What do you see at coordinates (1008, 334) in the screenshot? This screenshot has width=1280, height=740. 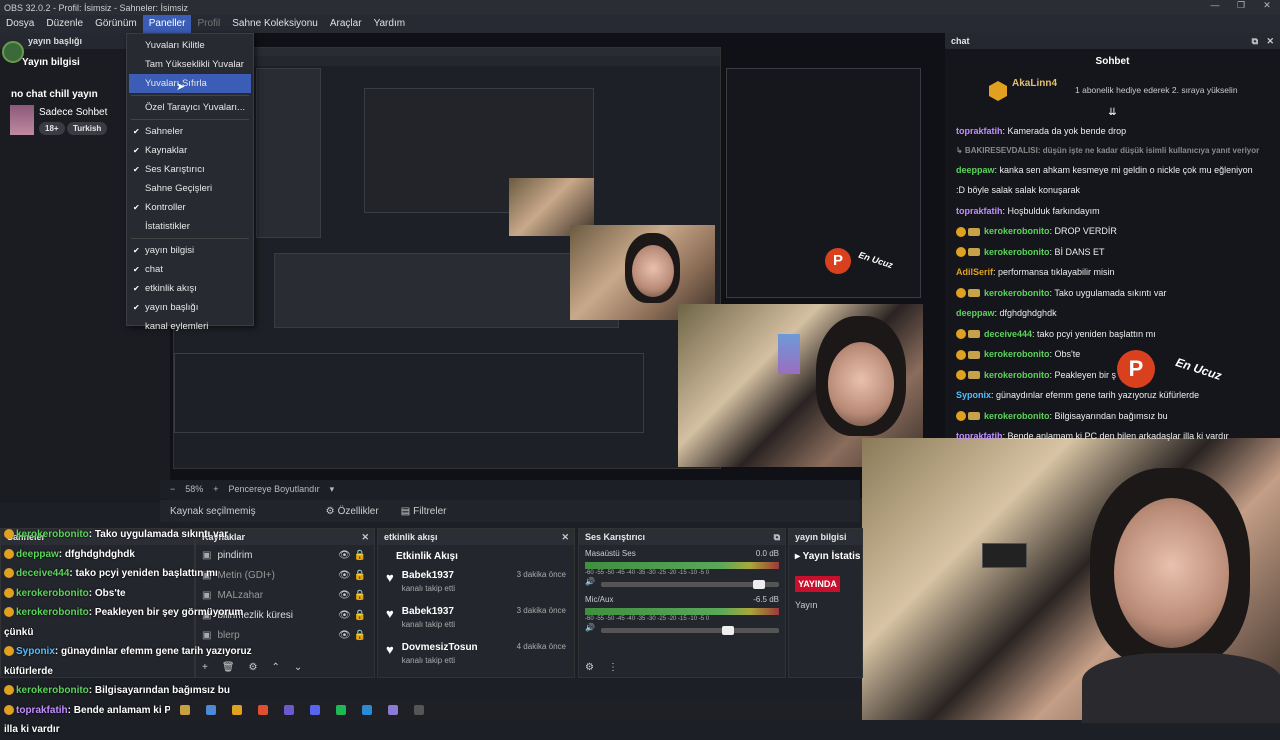 I see `chat-username: deceive444` at bounding box center [1008, 334].